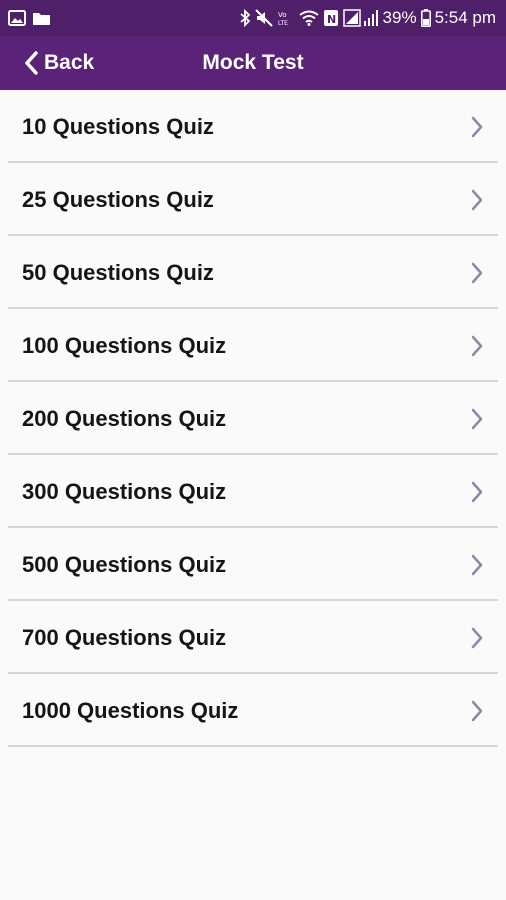 This screenshot has height=900, width=506. I want to click on back-button: Back, so click(59, 63).